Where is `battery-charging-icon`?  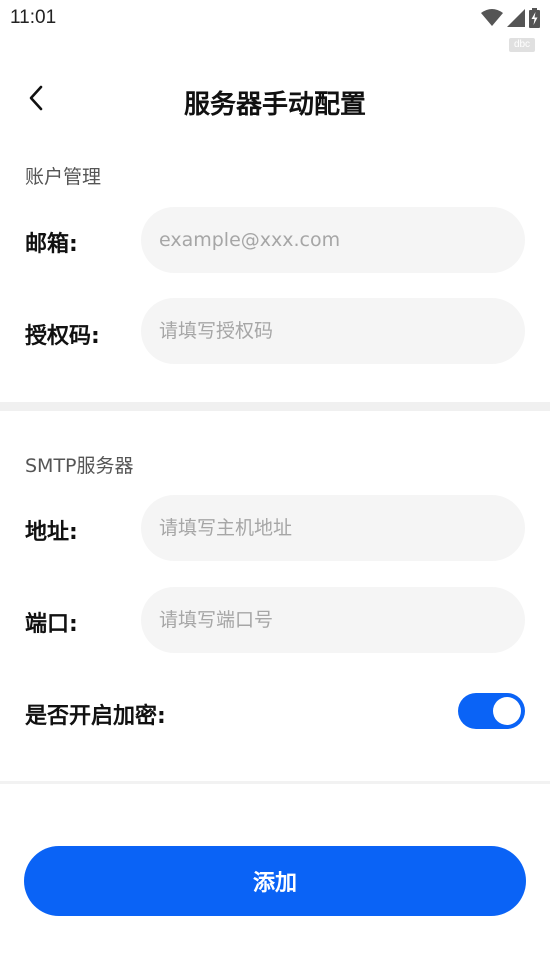 battery-charging-icon is located at coordinates (534, 18).